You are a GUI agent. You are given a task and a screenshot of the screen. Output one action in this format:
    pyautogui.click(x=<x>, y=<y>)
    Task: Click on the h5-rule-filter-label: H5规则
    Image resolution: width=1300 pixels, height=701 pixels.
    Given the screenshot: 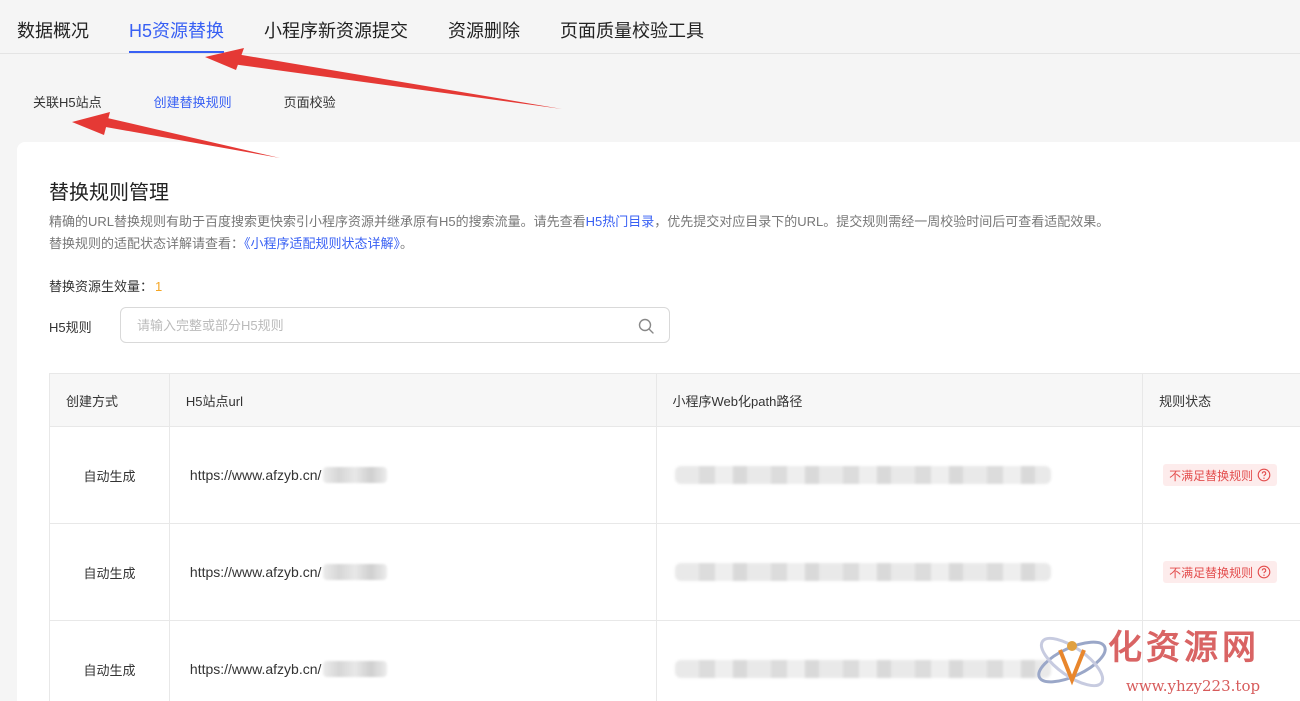 What is the action you would take?
    pyautogui.click(x=70, y=327)
    